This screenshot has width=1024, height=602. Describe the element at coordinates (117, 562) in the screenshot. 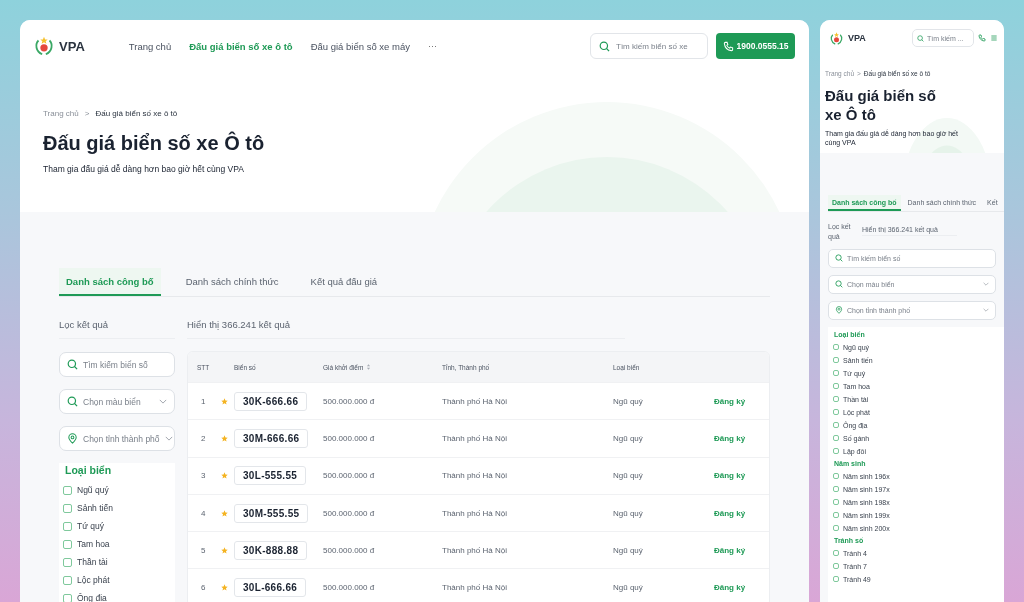

I see `filter-checkbox-option: Thần tài` at that location.